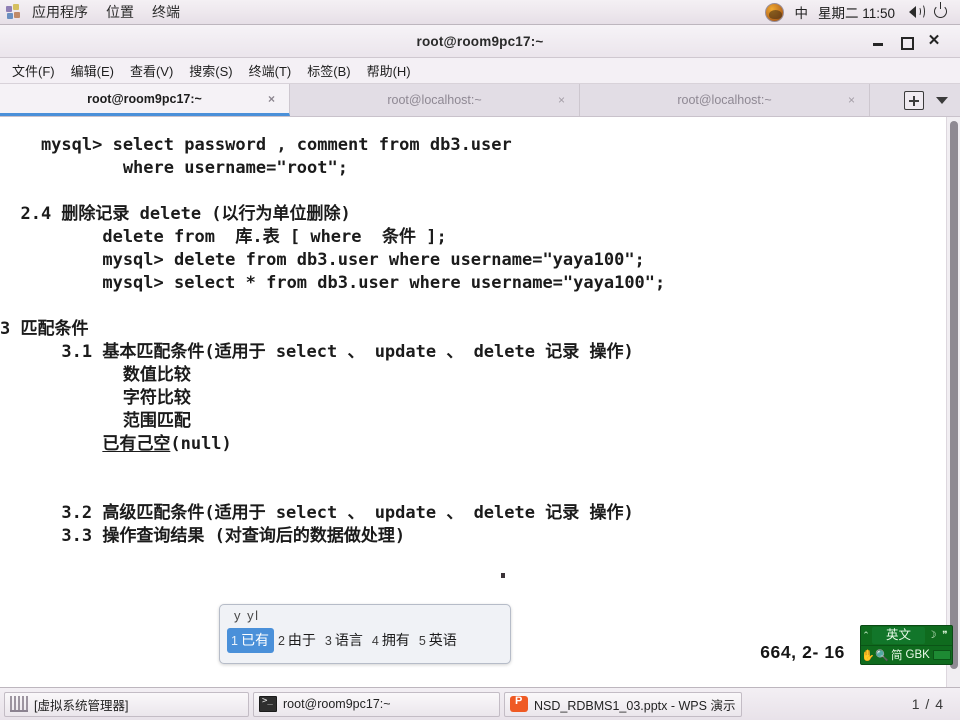 The image size is (960, 720). What do you see at coordinates (268, 704) in the screenshot?
I see `terminal-icon` at bounding box center [268, 704].